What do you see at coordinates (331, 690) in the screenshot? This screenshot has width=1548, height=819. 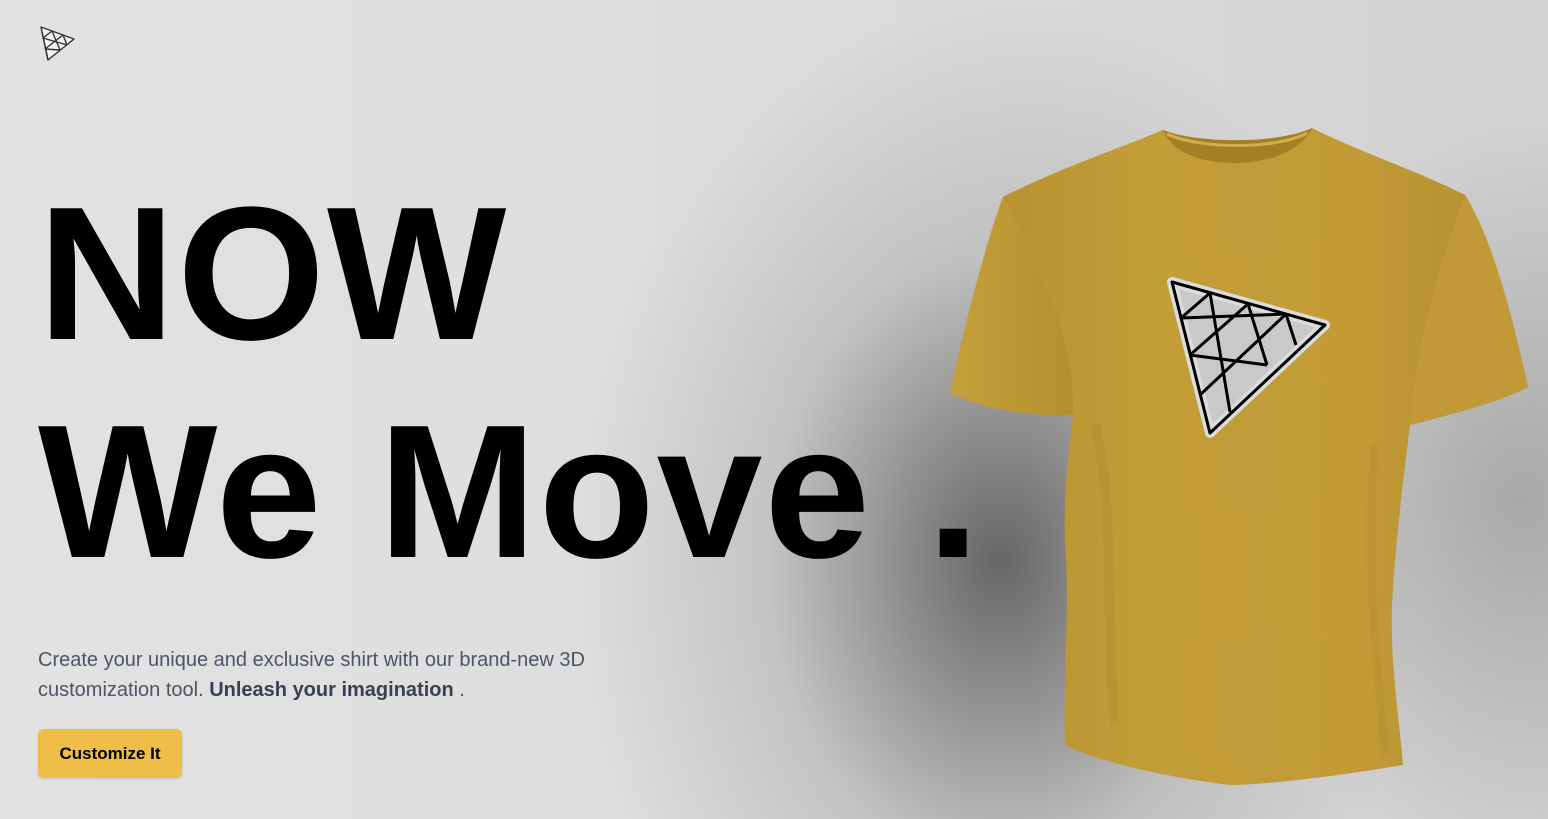 I see `description-emphasis: Unleash your imagination` at bounding box center [331, 690].